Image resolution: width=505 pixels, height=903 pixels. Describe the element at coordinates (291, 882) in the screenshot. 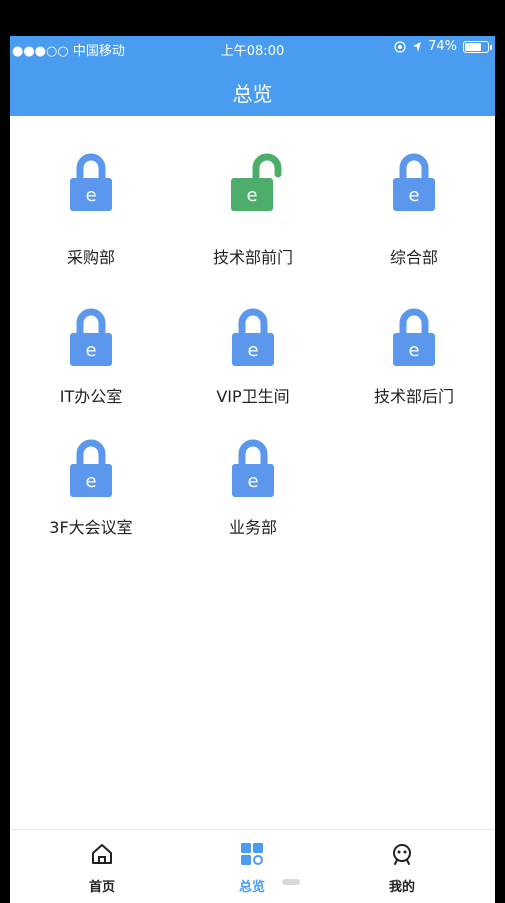

I see `page-indicator` at that location.